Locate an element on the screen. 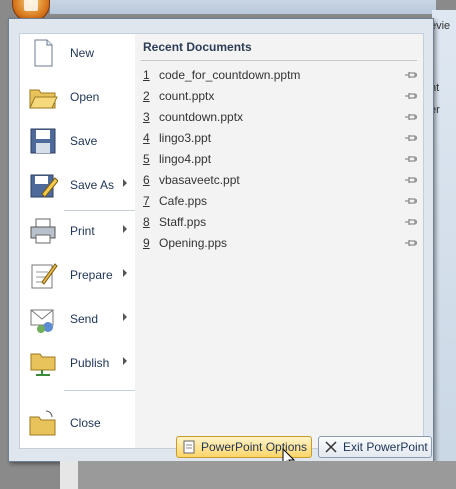 The width and height of the screenshot is (456, 489). menu-item-label: Save As is located at coordinates (92, 185).